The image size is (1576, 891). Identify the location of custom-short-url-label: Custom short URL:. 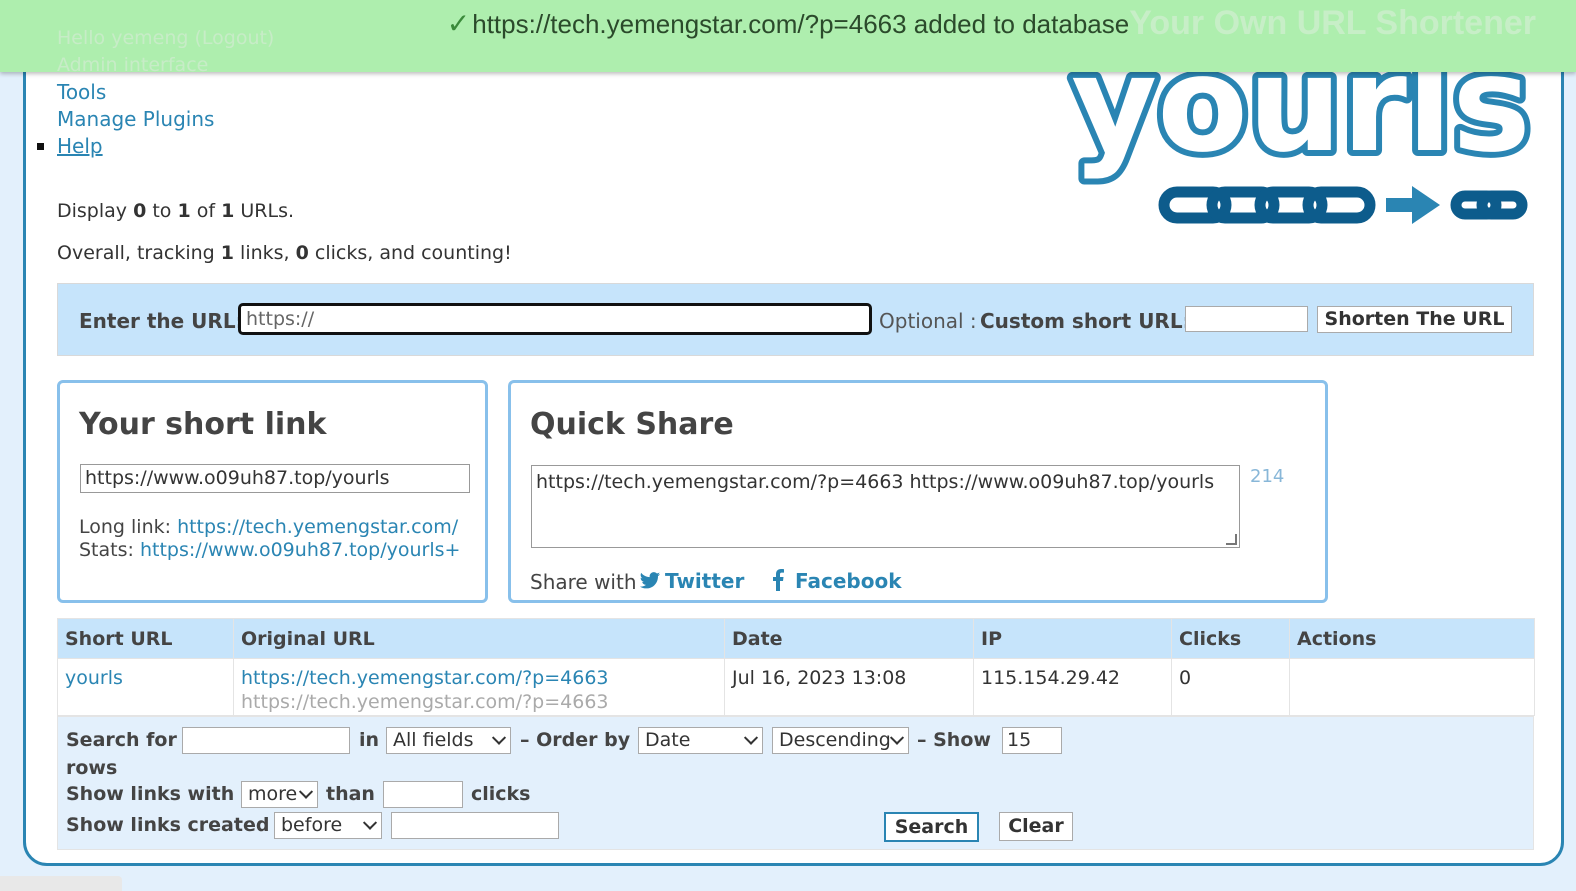
(1085, 321).